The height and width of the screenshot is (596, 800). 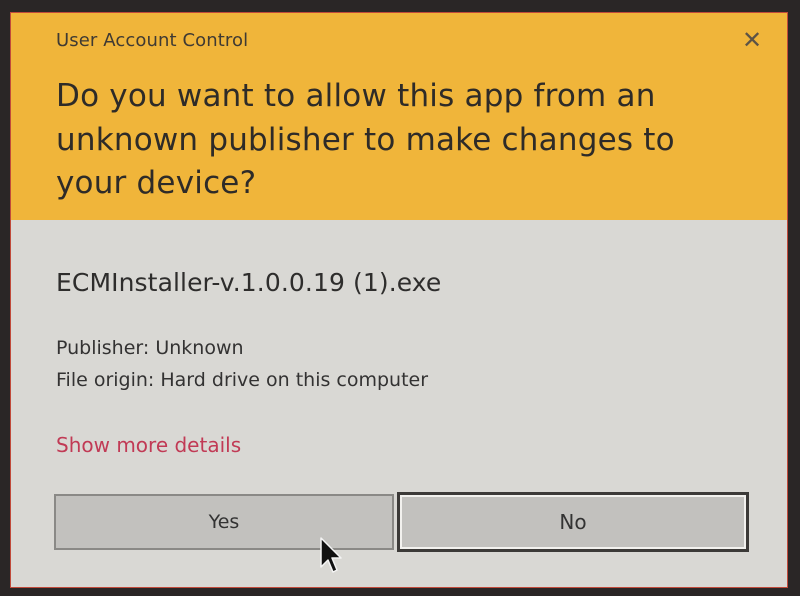 I want to click on no-button: No, so click(x=573, y=522).